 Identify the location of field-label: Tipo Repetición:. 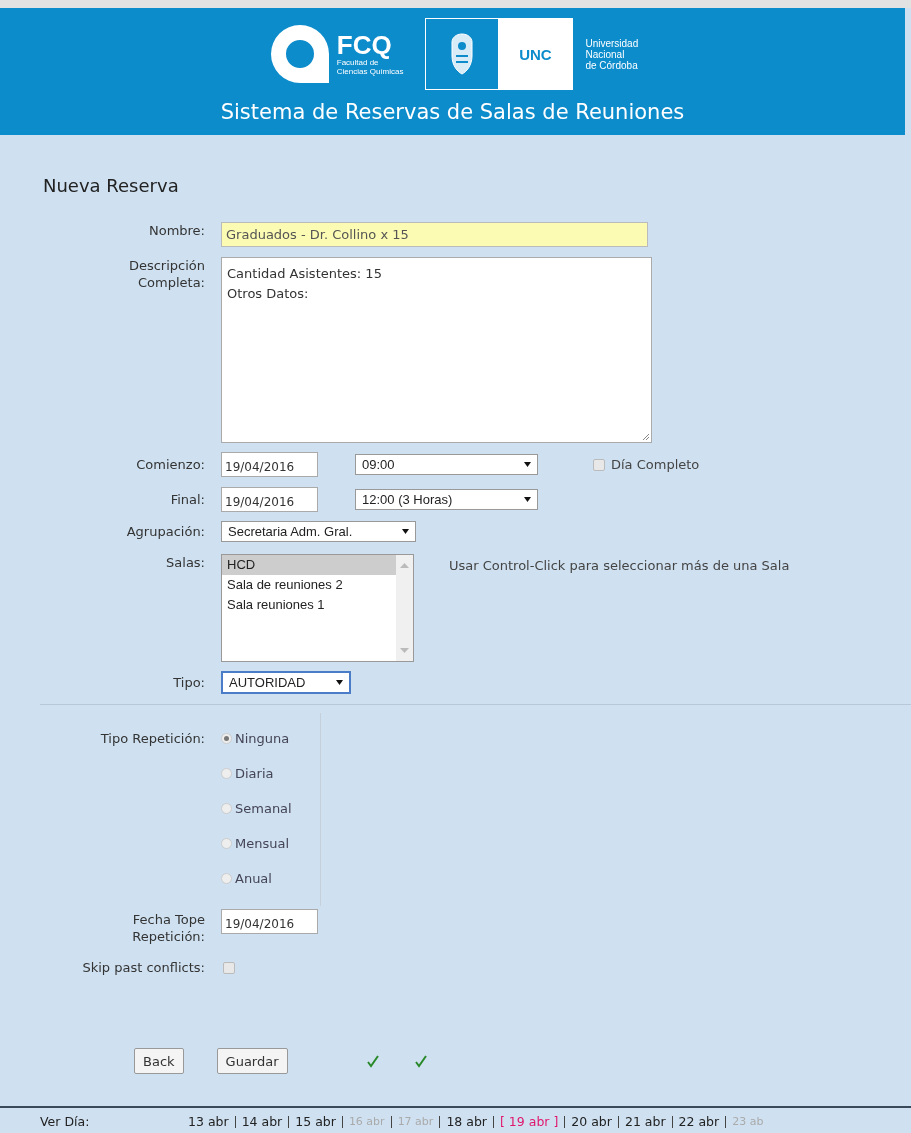
(152, 738).